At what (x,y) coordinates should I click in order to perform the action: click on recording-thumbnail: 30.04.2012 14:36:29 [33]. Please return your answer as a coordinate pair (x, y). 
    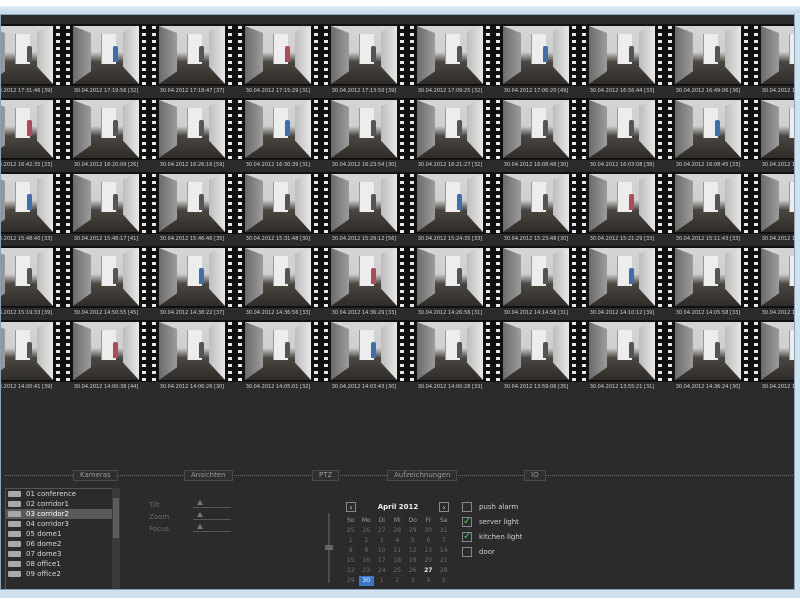
    Looking at the image, I should click on (364, 282).